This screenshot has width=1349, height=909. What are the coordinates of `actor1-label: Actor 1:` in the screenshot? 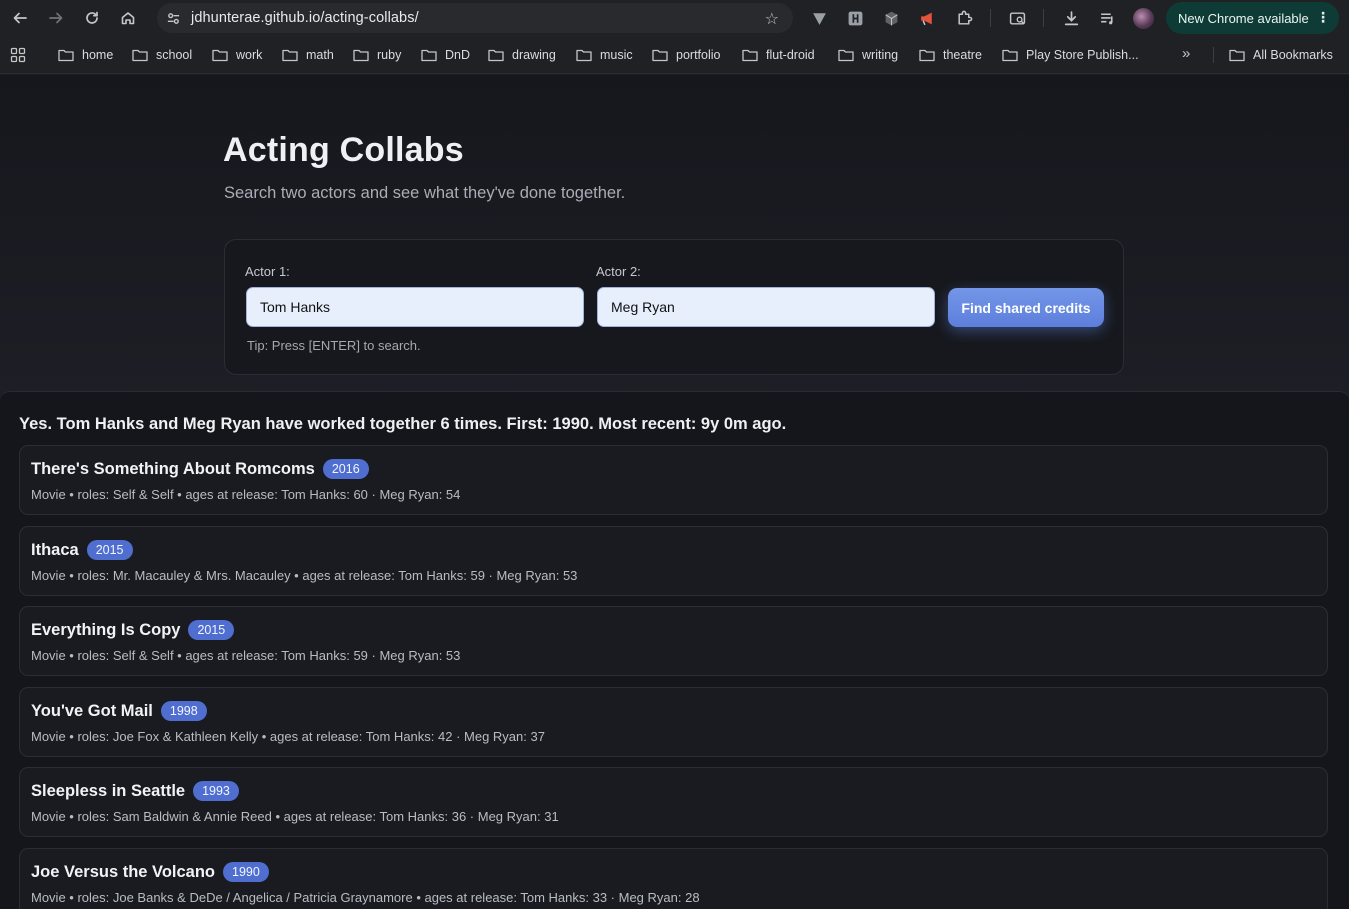 It's located at (267, 271).